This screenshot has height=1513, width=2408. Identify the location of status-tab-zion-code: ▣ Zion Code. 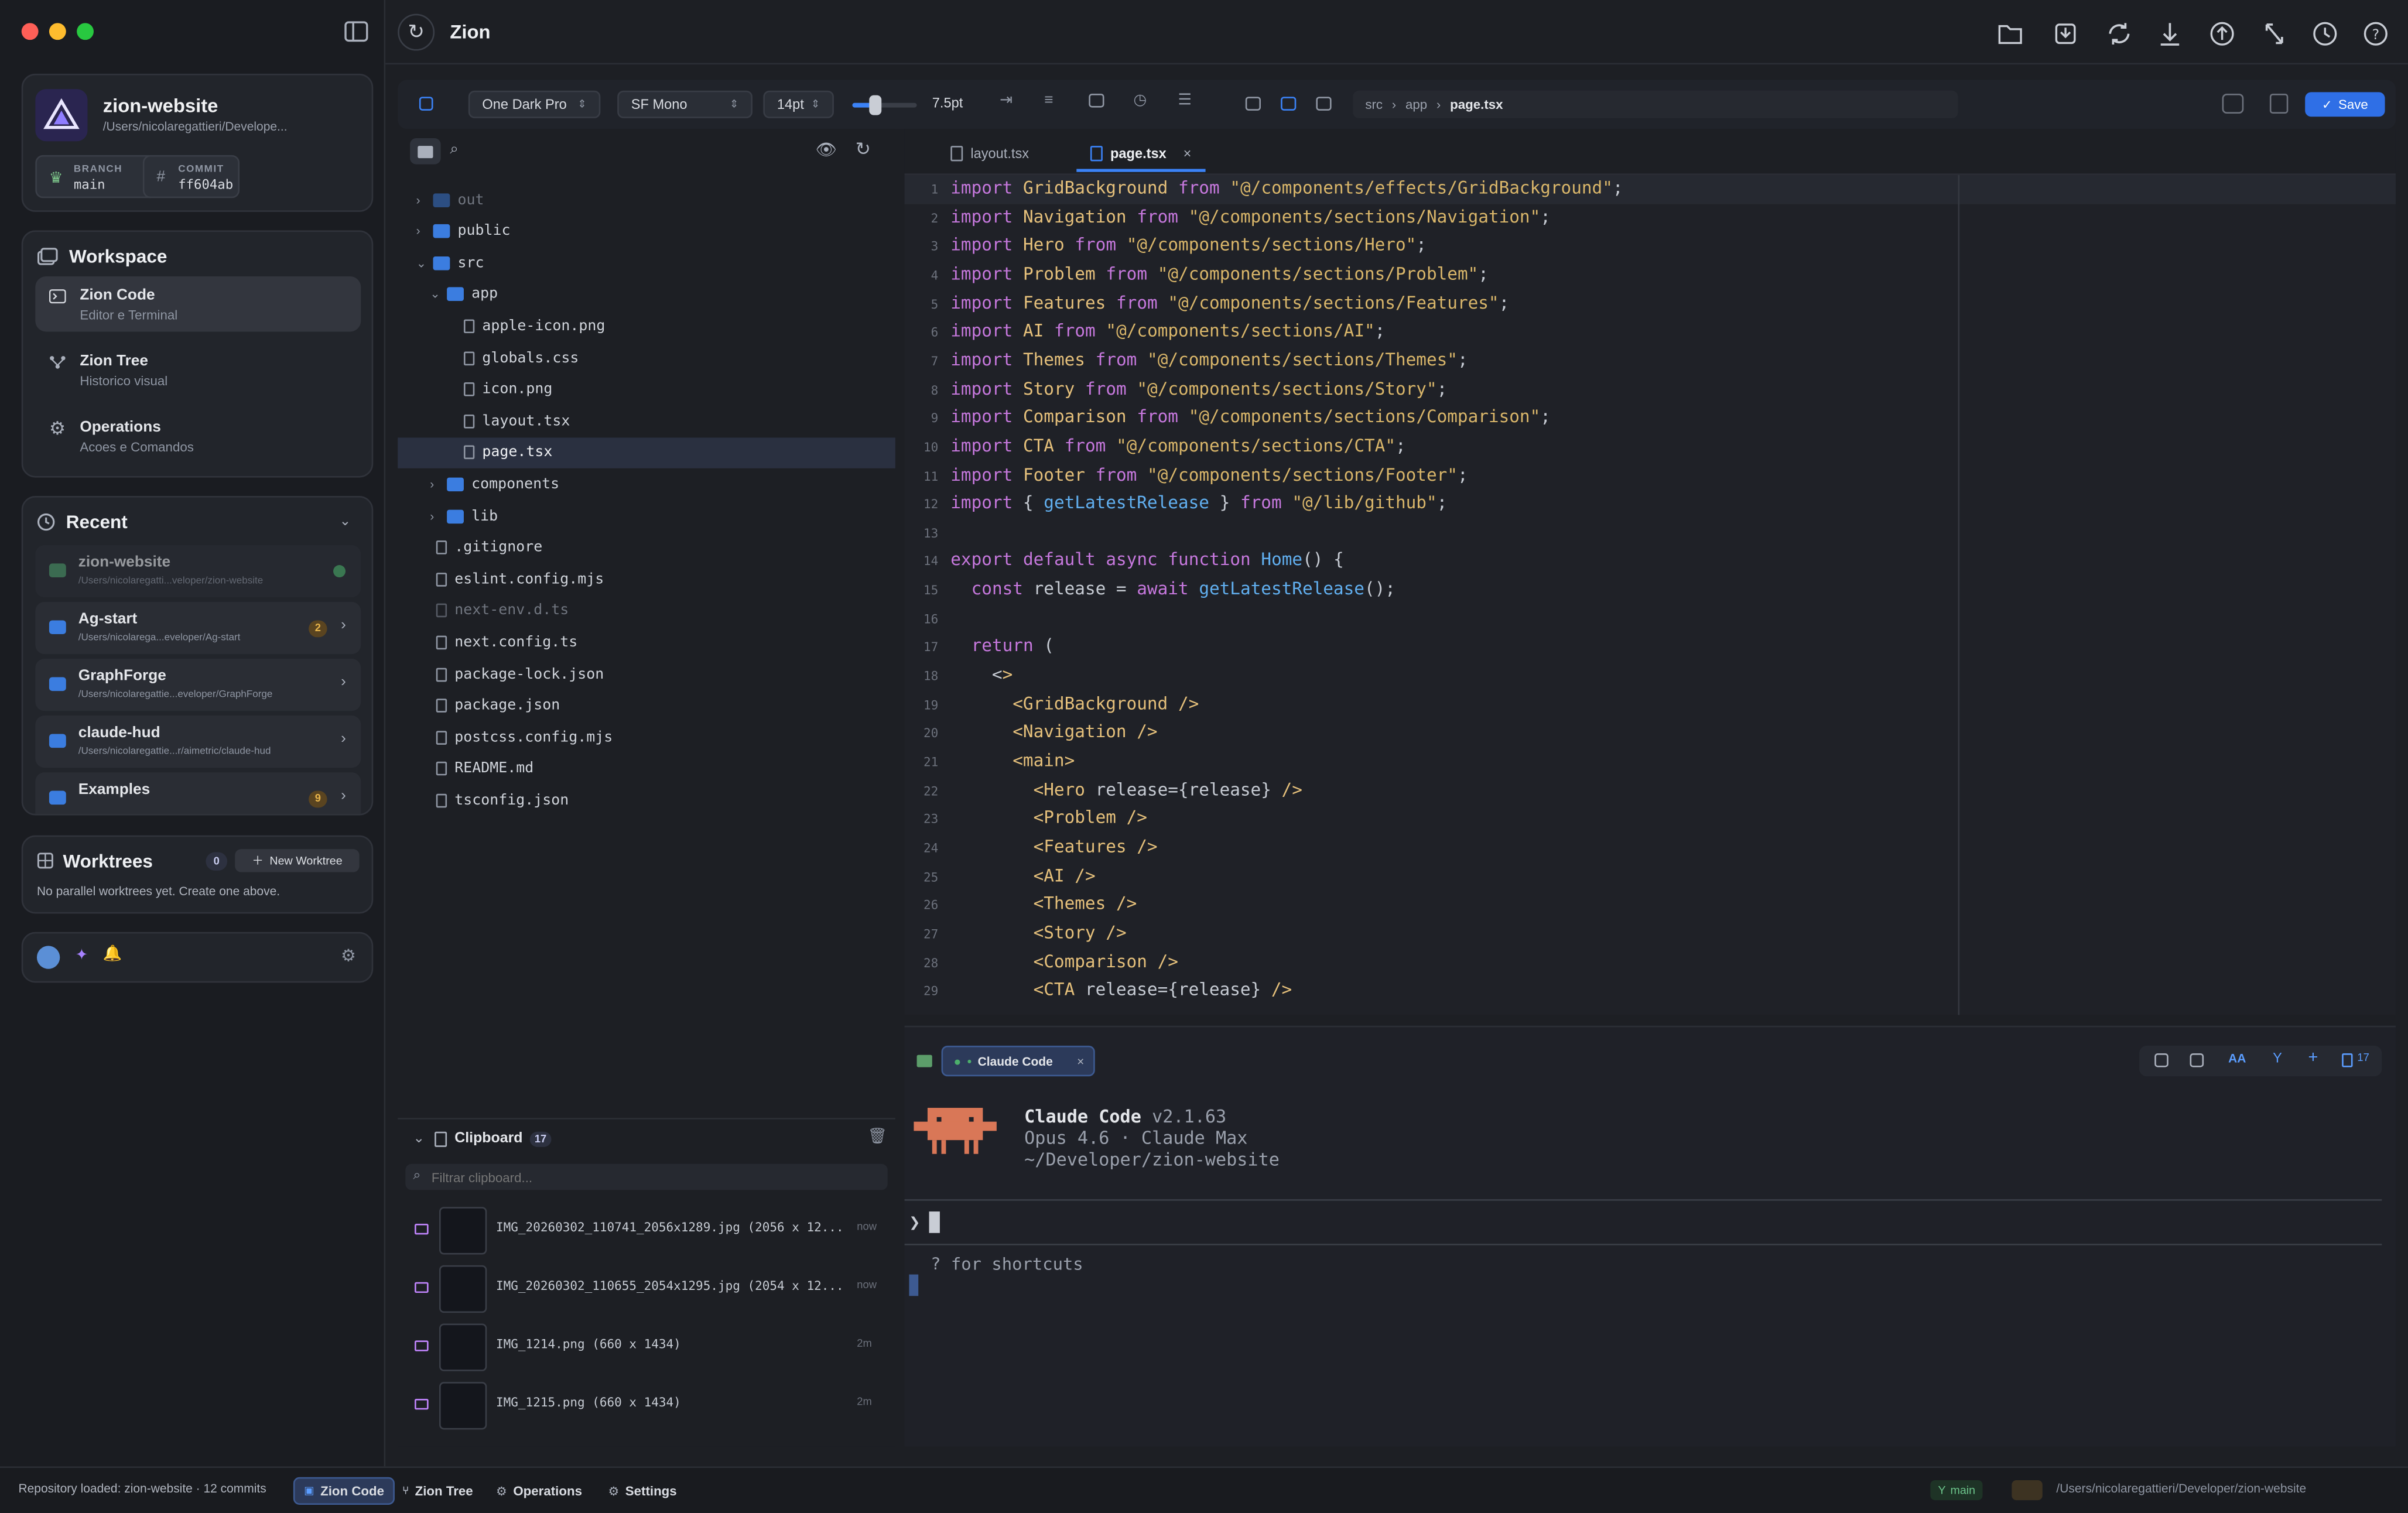
(344, 1491).